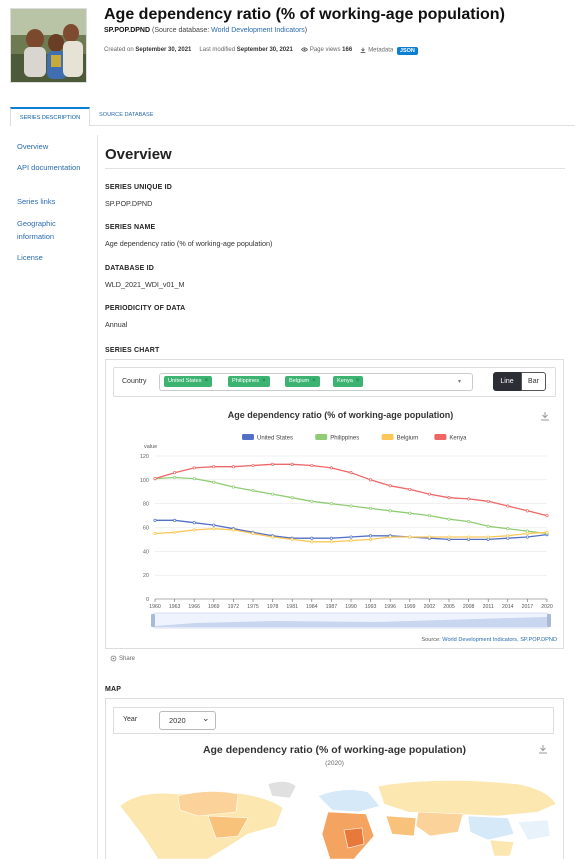 The width and height of the screenshot is (575, 859). What do you see at coordinates (147, 600) in the screenshot?
I see `y-tick-label: 0` at bounding box center [147, 600].